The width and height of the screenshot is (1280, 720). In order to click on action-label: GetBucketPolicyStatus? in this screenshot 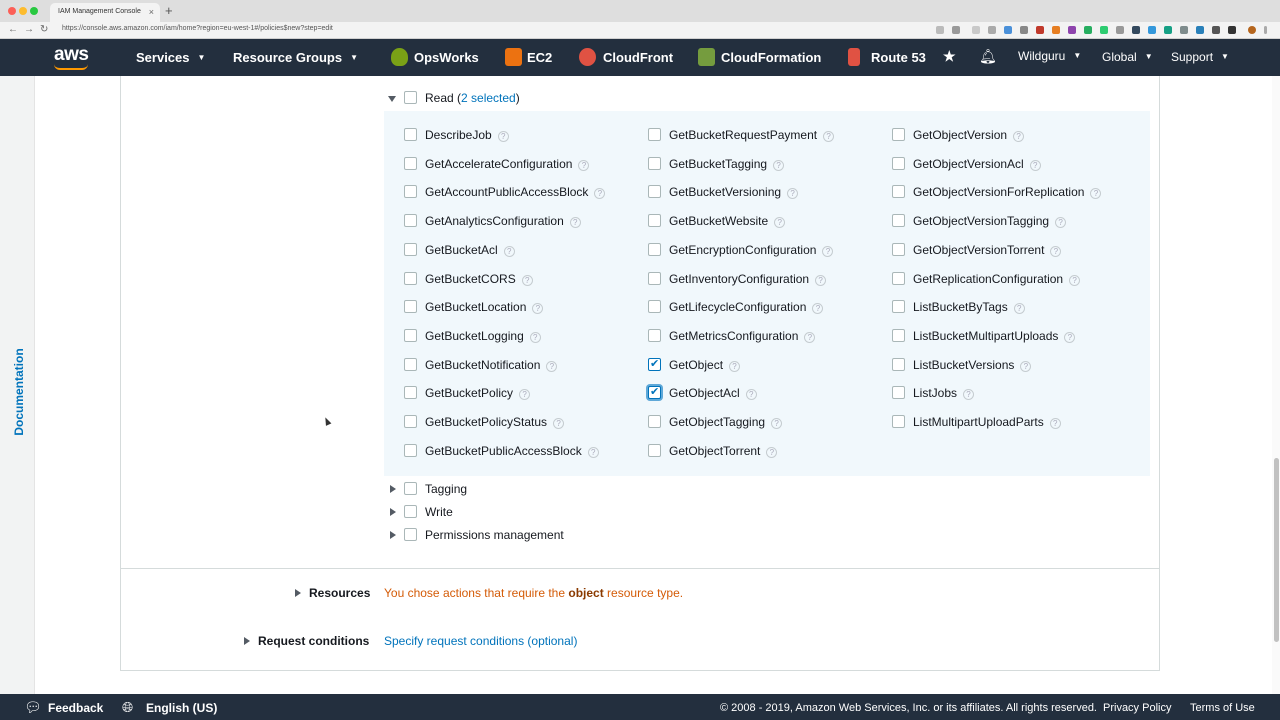, I will do `click(495, 422)`.